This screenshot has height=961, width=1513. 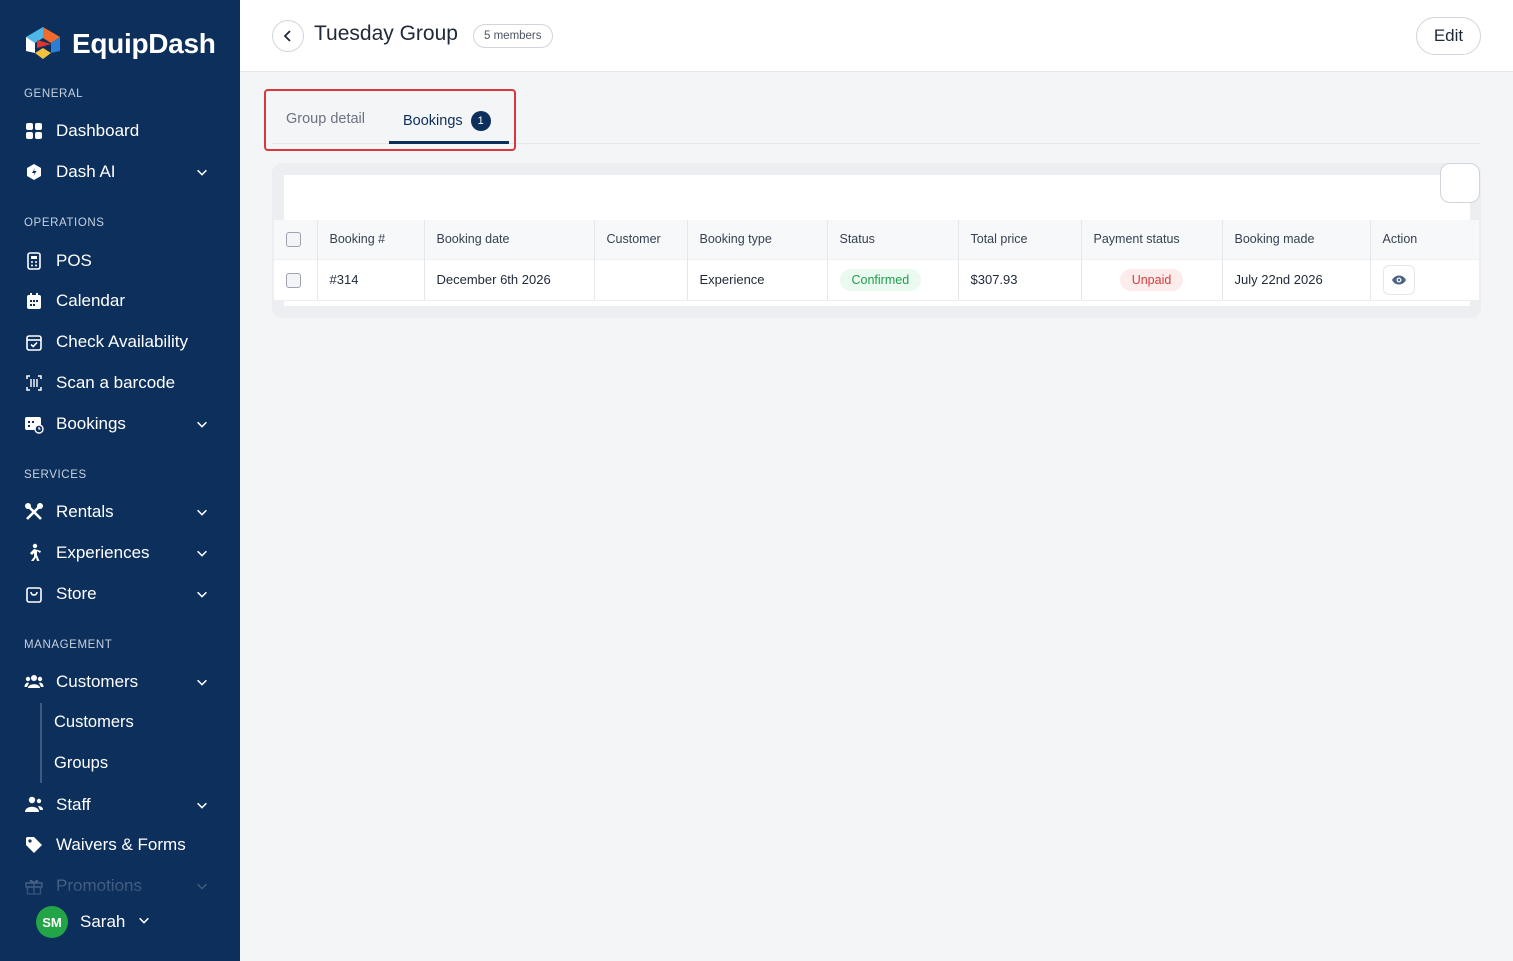 I want to click on booking-number: #314, so click(x=371, y=279).